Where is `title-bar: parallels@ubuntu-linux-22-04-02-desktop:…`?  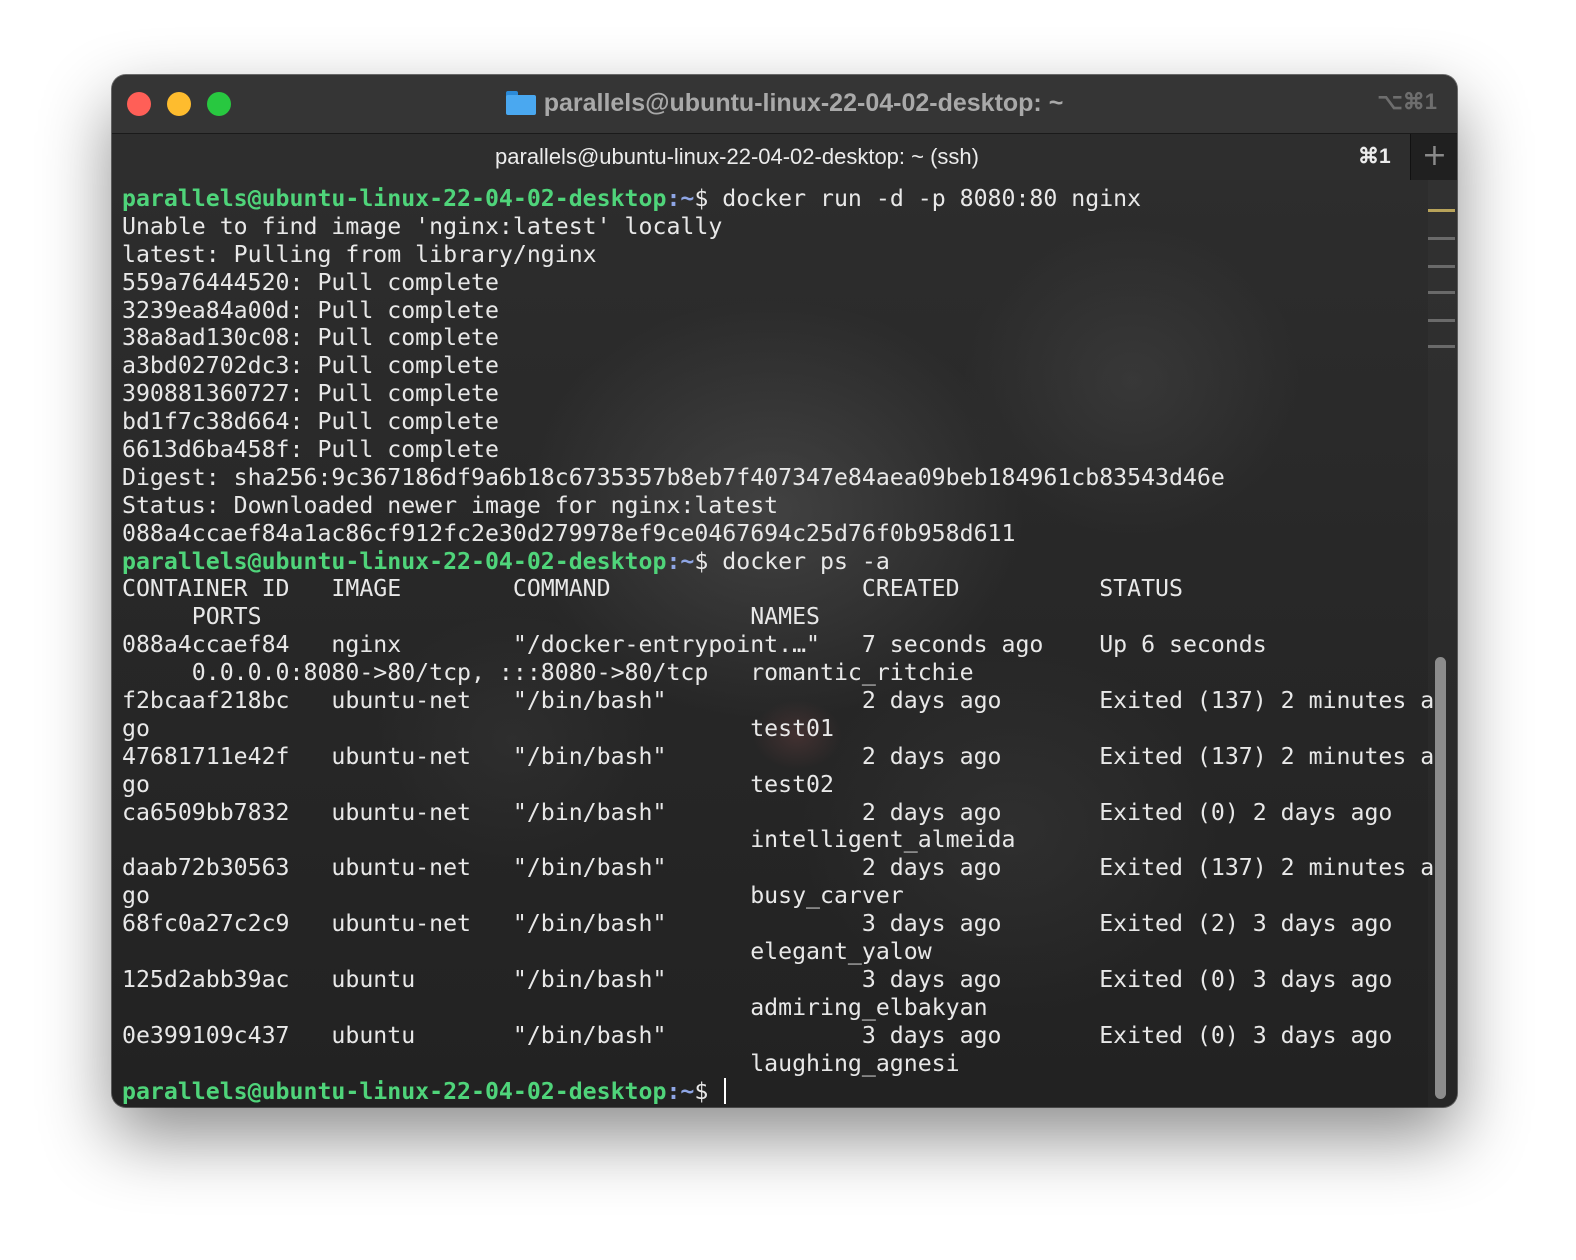 title-bar: parallels@ubuntu-linux-22-04-02-desktop:… is located at coordinates (784, 104).